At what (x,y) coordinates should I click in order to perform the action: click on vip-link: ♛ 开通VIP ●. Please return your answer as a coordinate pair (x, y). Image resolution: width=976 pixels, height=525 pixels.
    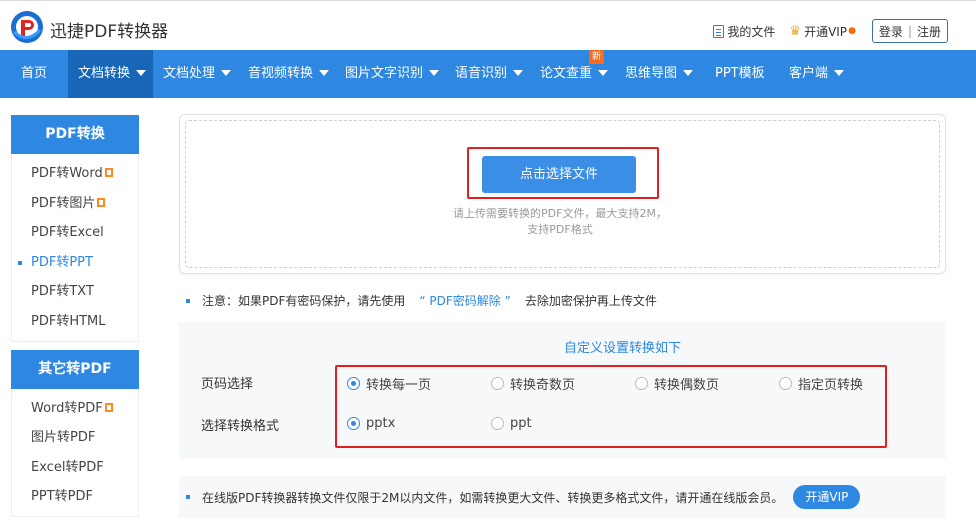
    Looking at the image, I should click on (822, 31).